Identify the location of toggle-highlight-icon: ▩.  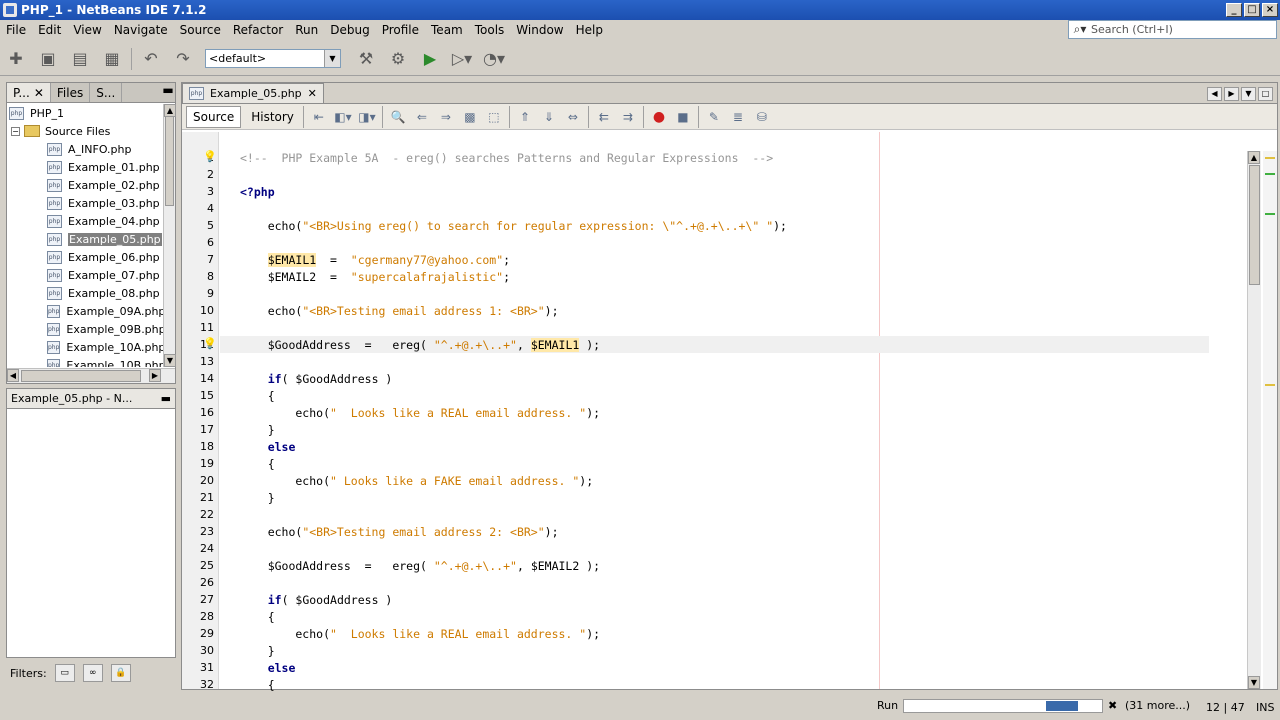
(470, 117).